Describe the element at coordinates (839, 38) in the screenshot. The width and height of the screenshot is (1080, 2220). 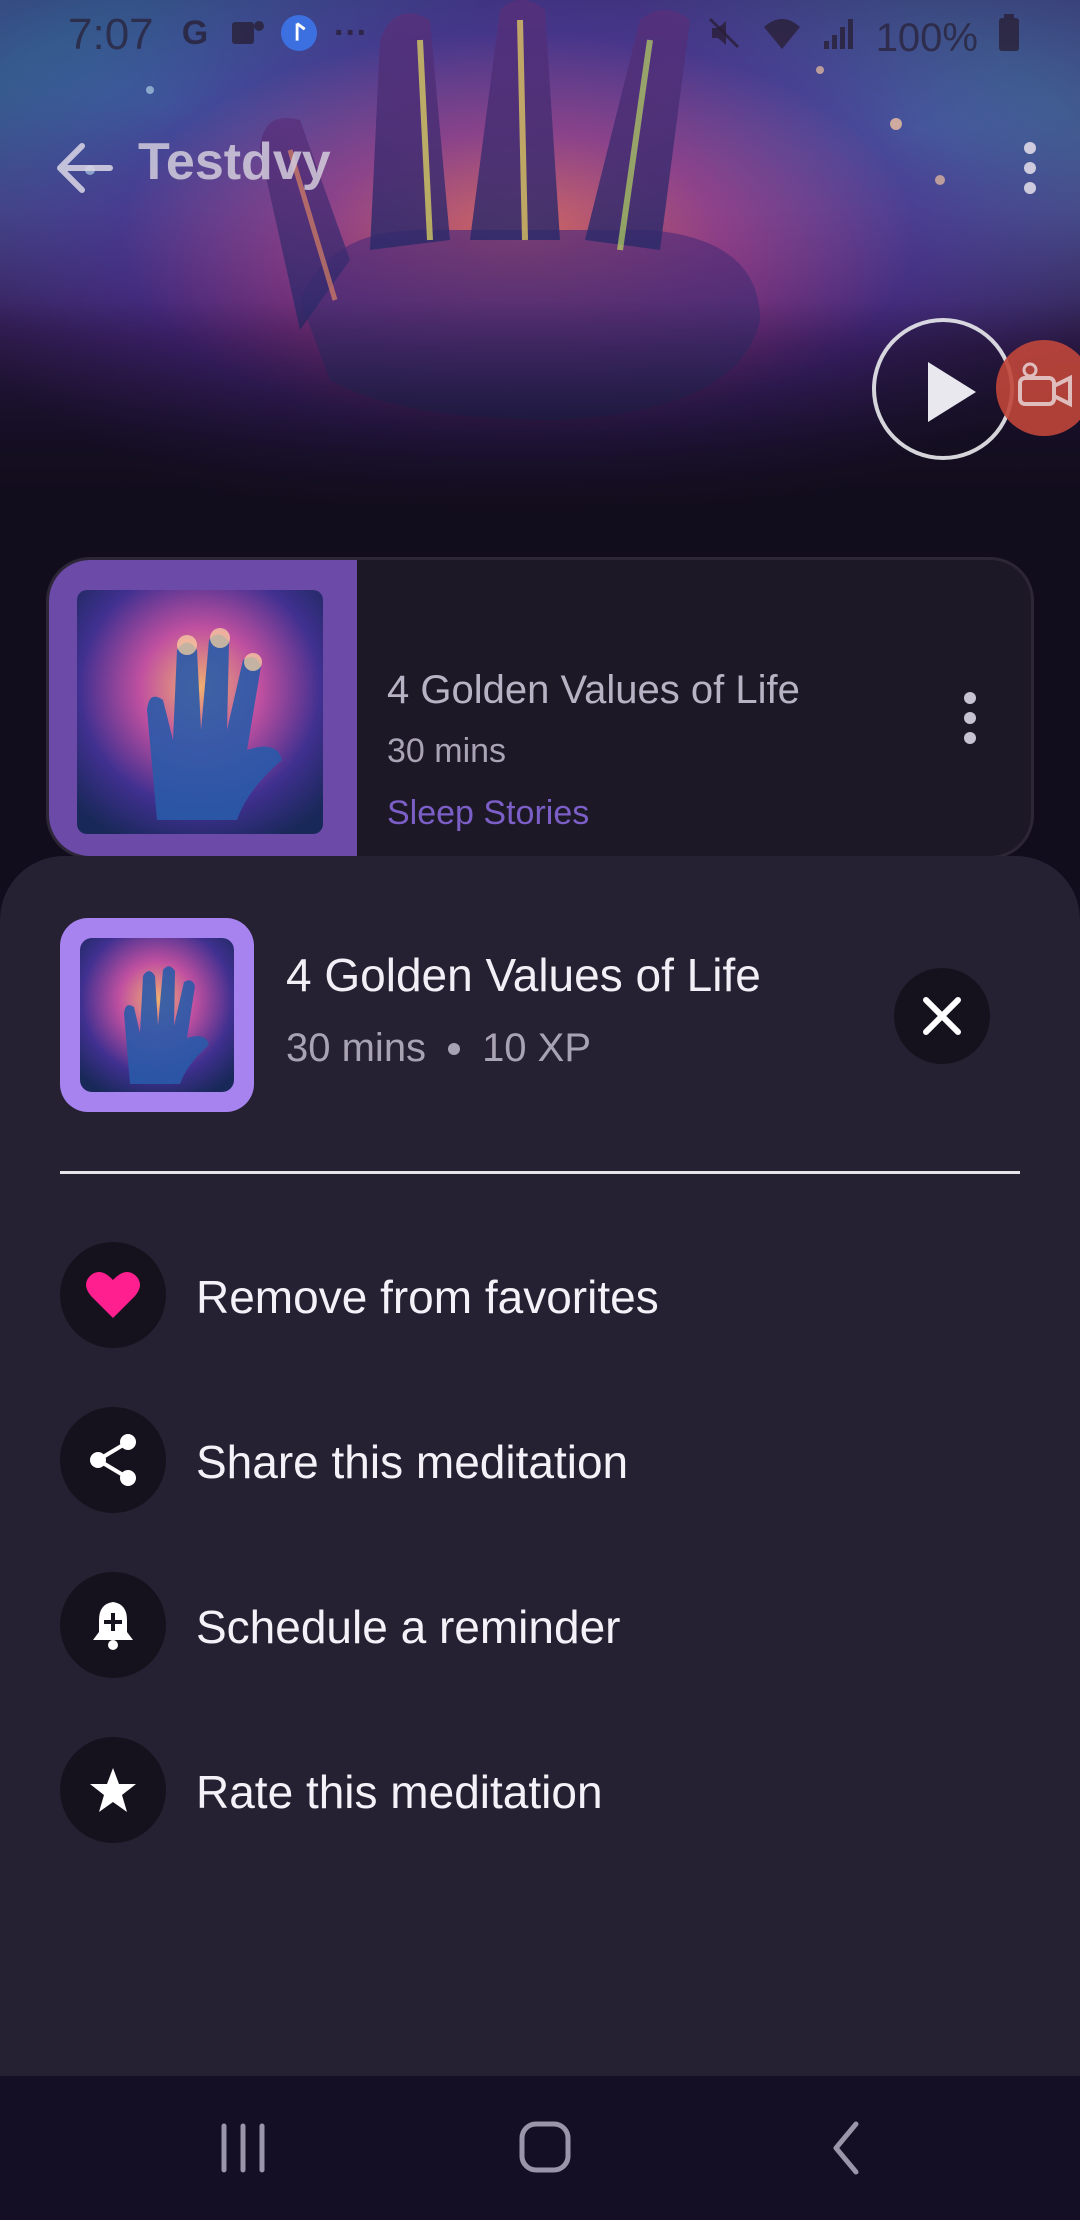
I see `signal-icon` at that location.